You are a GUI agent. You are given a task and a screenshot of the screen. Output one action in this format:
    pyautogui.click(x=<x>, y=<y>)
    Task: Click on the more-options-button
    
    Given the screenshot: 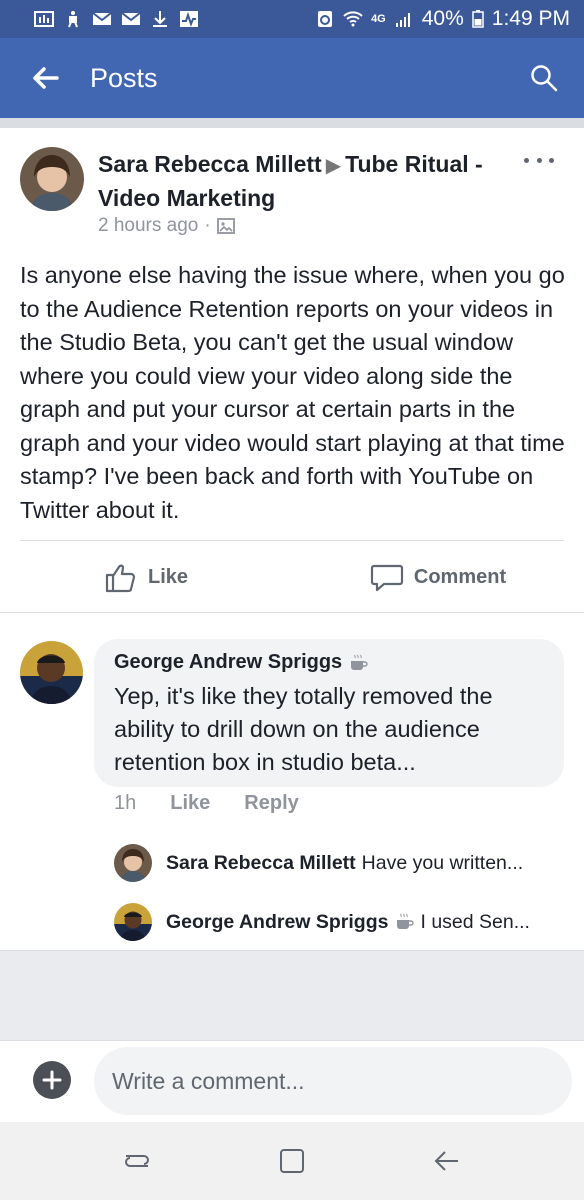 What is the action you would take?
    pyautogui.click(x=539, y=160)
    